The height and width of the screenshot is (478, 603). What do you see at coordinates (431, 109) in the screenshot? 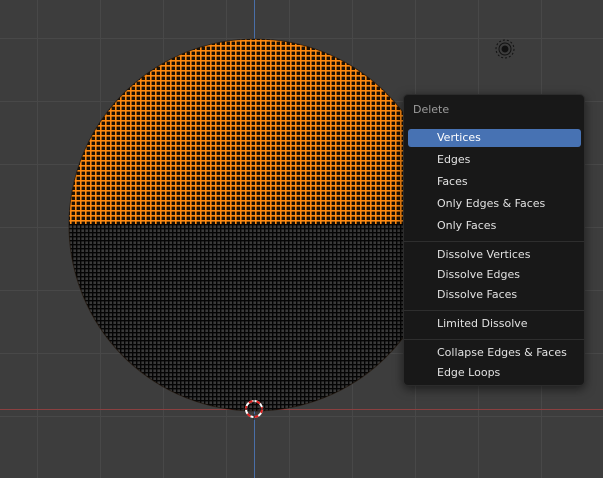
I see `delete-menu-title: Delete` at bounding box center [431, 109].